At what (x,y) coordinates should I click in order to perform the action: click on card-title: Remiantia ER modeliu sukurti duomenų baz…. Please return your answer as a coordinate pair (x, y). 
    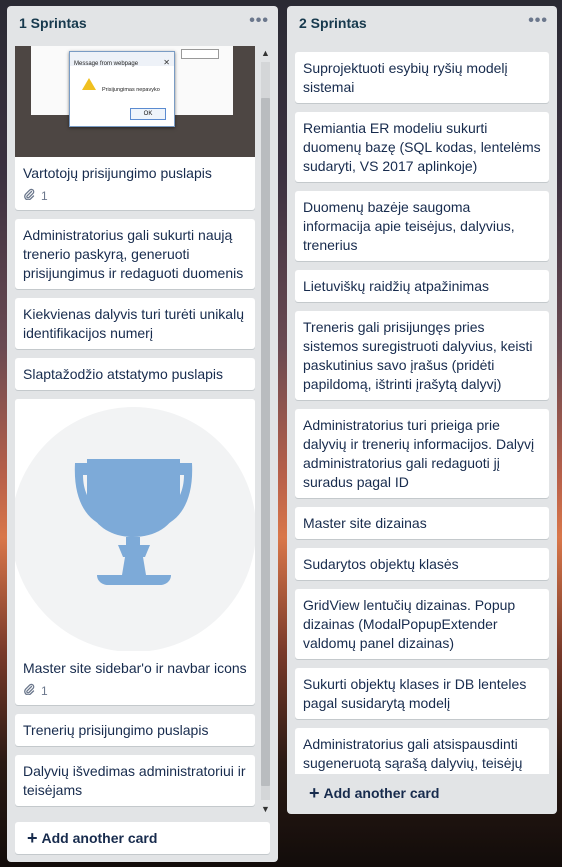
    Looking at the image, I should click on (422, 147).